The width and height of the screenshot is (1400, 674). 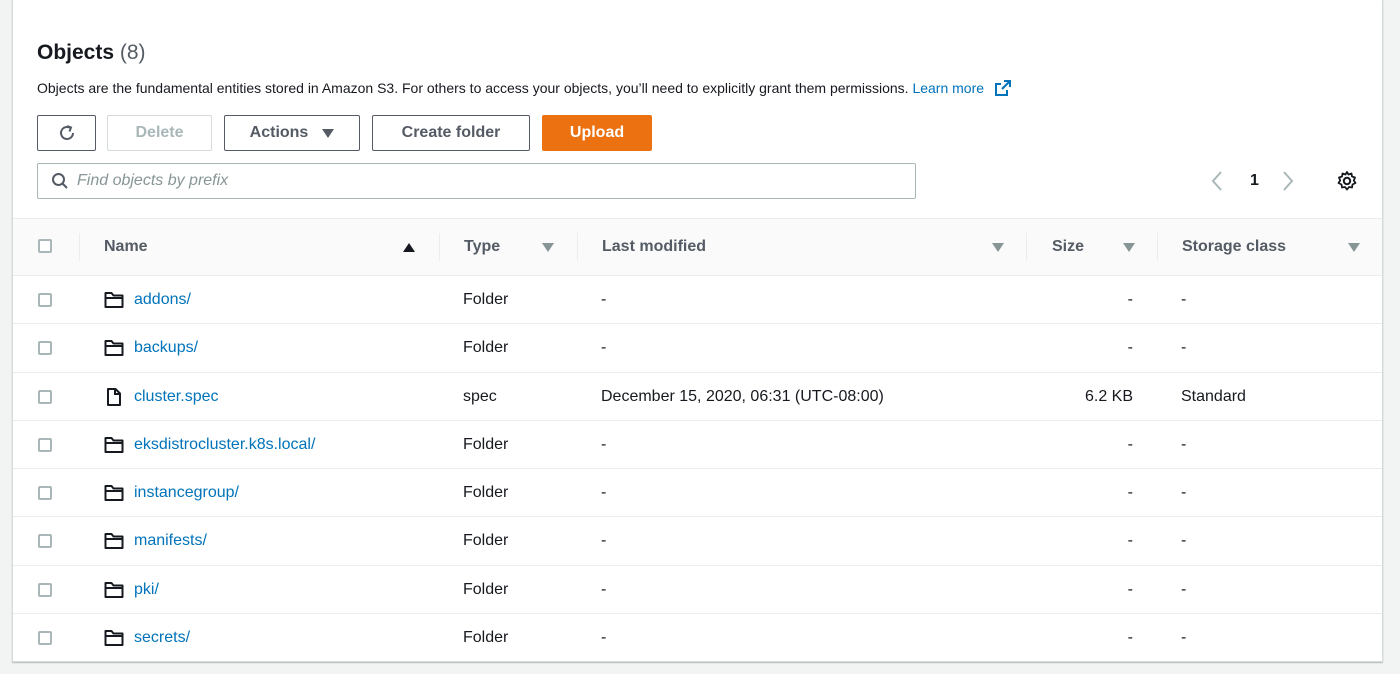 I want to click on object-name-link: eksdistrocluster.k8s.local/, so click(x=224, y=445).